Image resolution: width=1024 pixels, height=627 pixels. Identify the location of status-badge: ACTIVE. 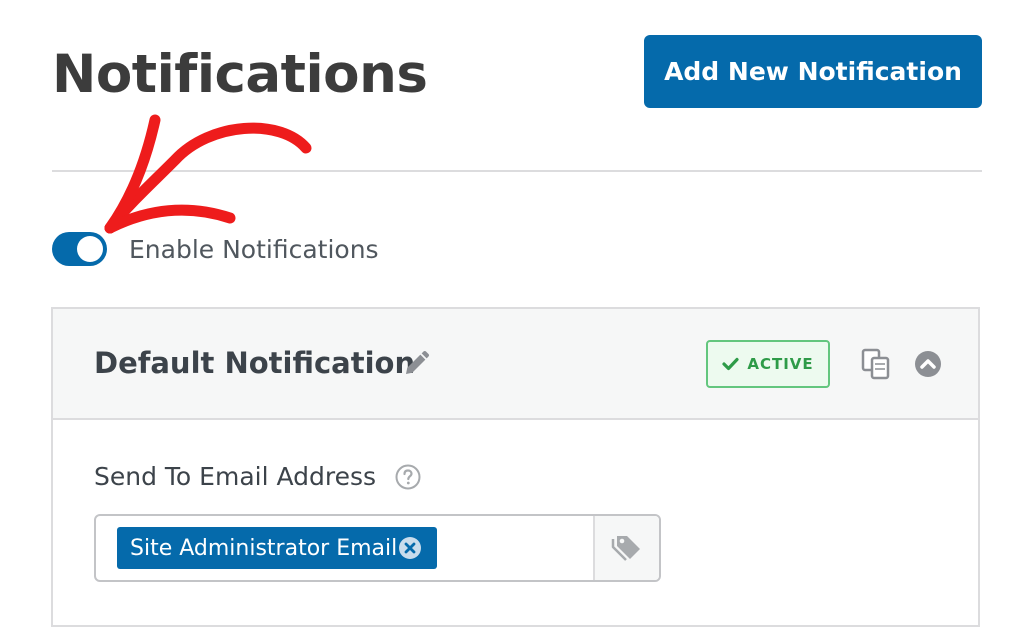
(768, 364).